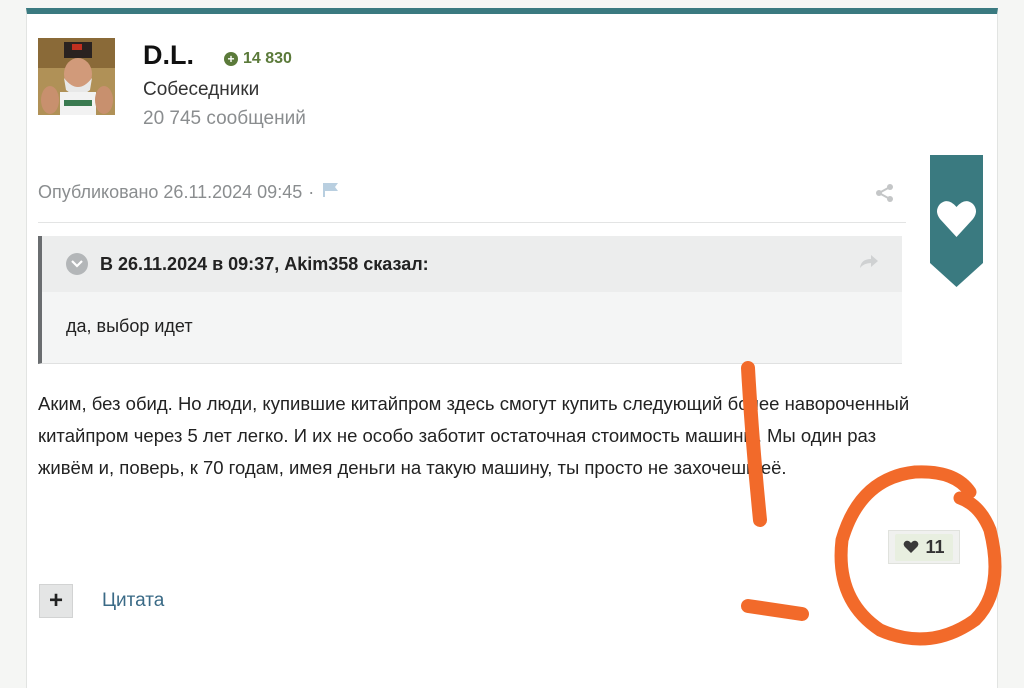 The image size is (1024, 688). I want to click on published-date: Опубликовано 26.11.2024 09:45, so click(170, 192).